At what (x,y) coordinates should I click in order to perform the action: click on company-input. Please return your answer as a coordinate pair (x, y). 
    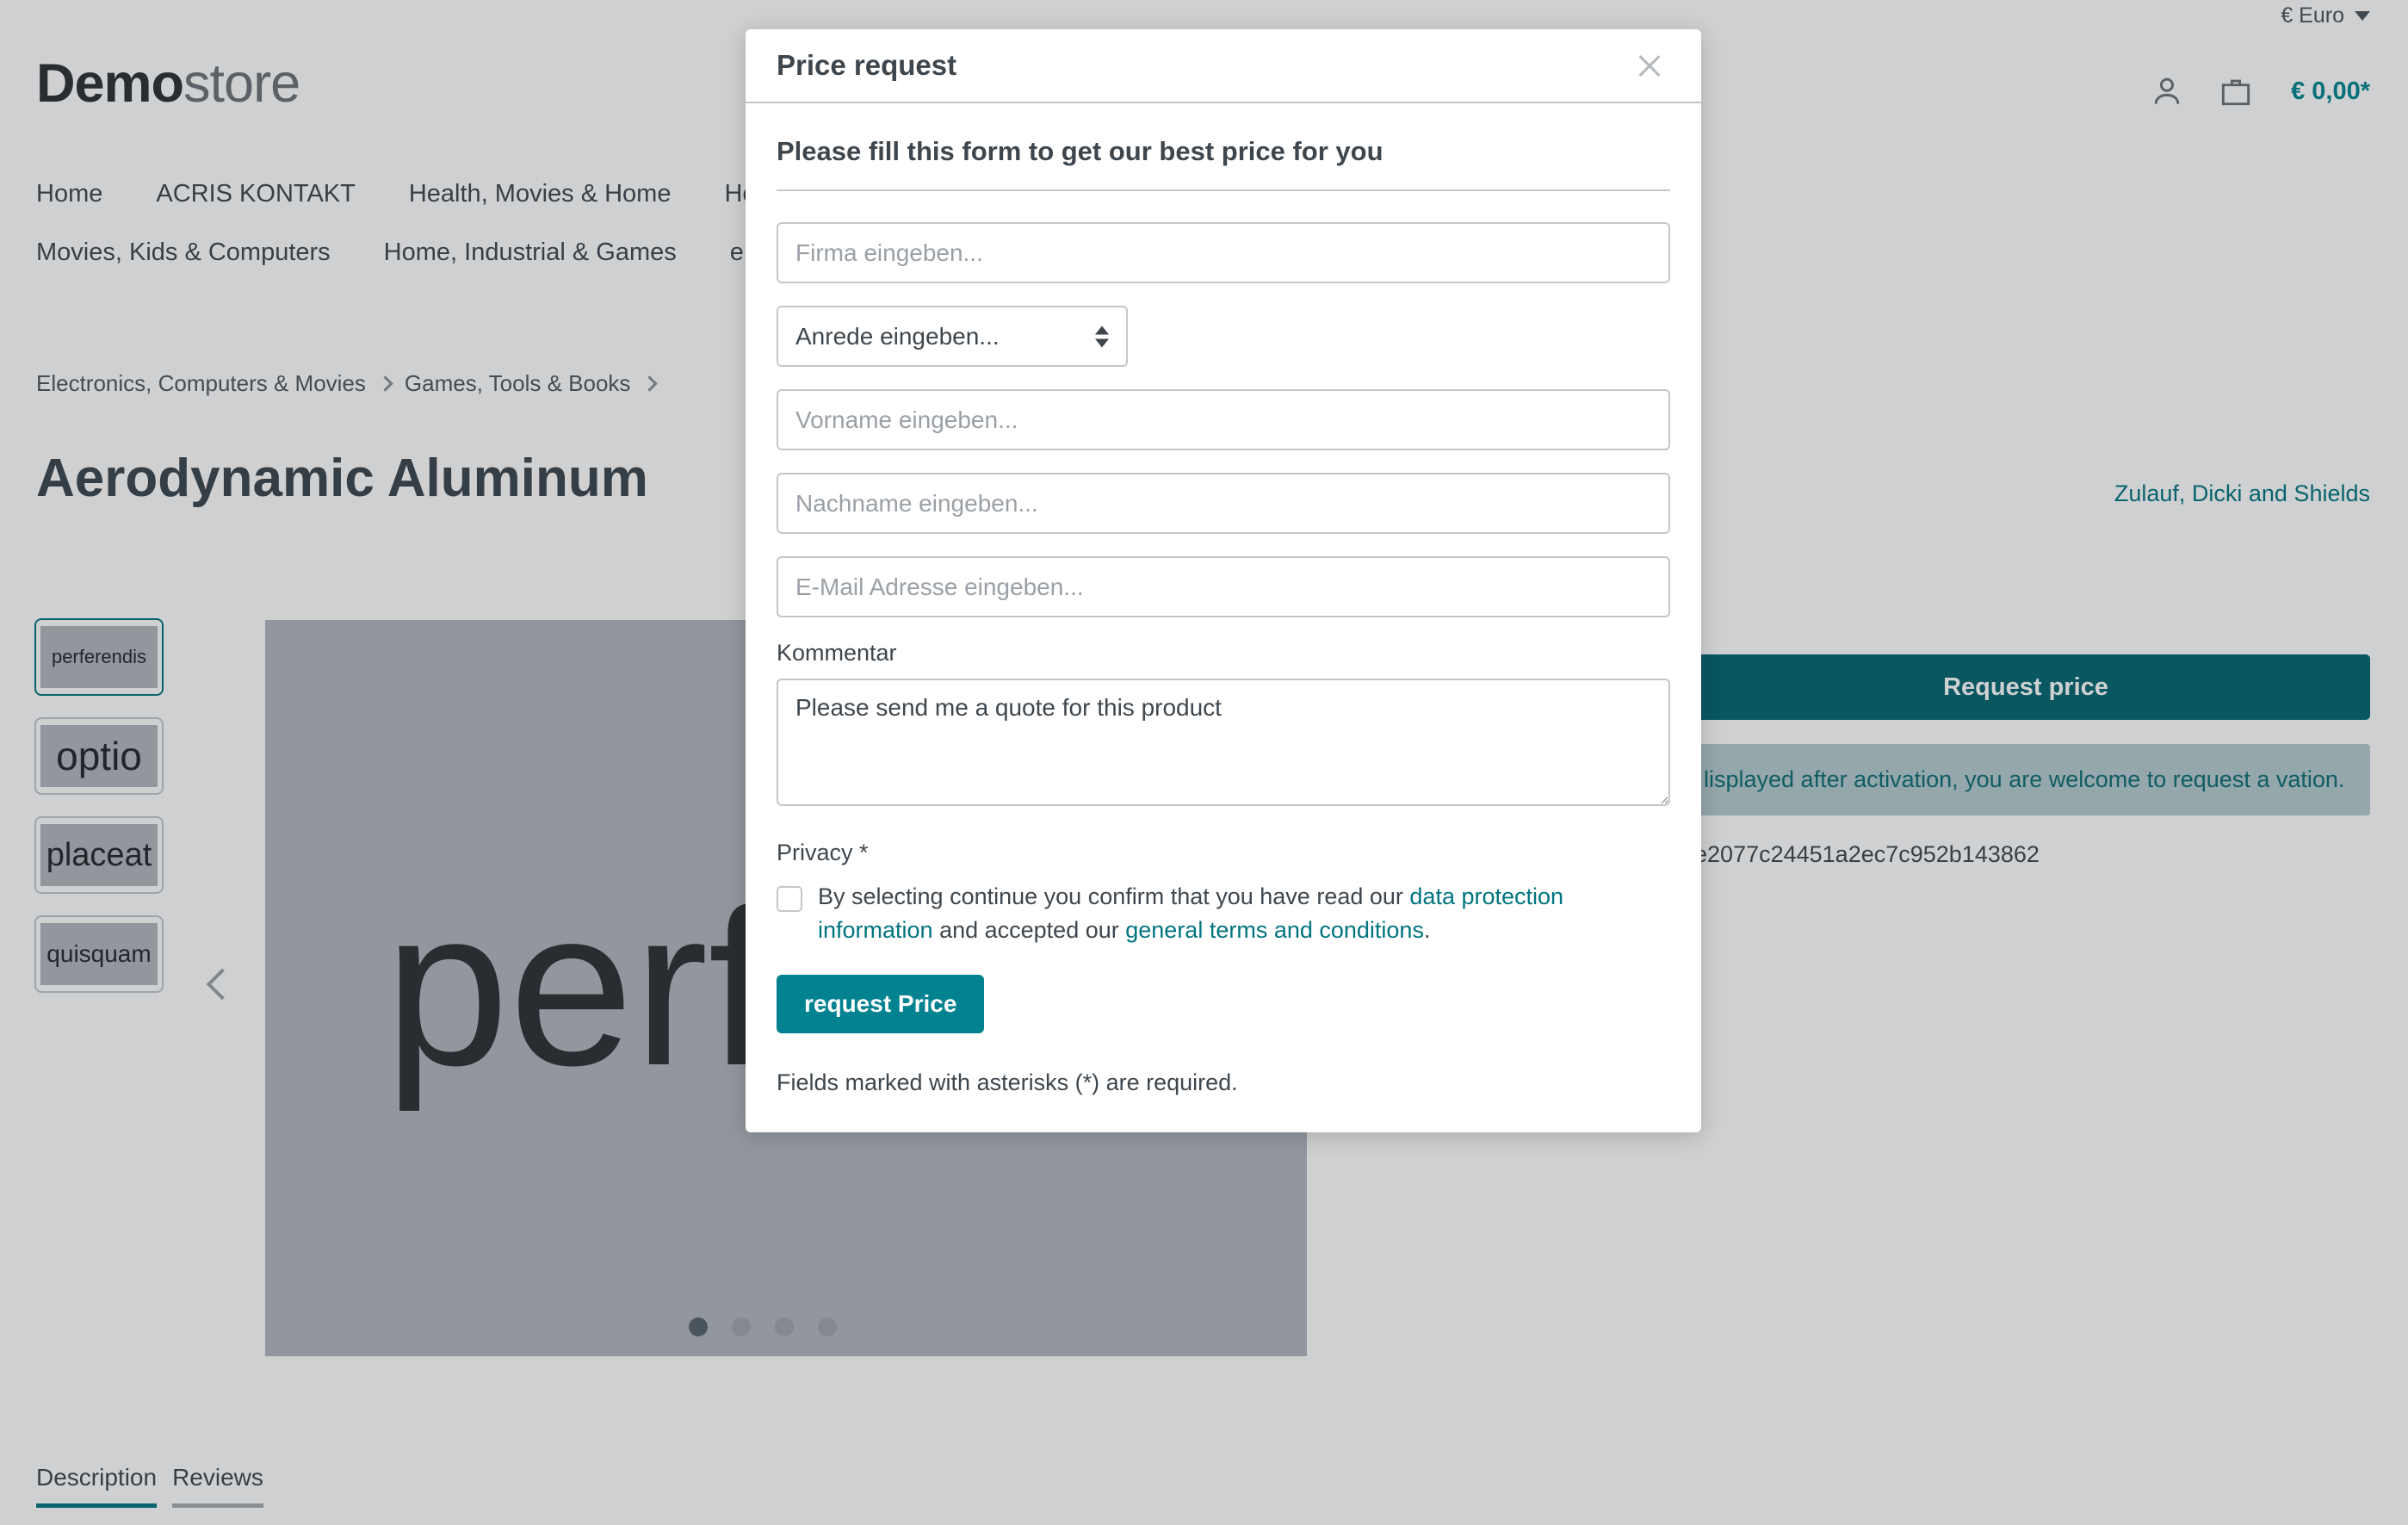
    Looking at the image, I should click on (1223, 253).